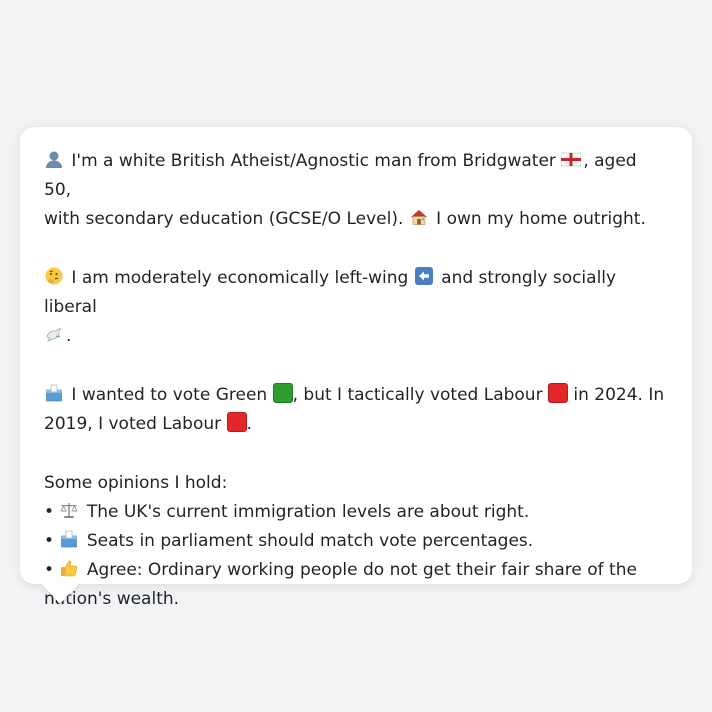 The height and width of the screenshot is (712, 712). Describe the element at coordinates (242, 278) in the screenshot. I see `stance-text-1: I am moderately economically left-wing` at that location.